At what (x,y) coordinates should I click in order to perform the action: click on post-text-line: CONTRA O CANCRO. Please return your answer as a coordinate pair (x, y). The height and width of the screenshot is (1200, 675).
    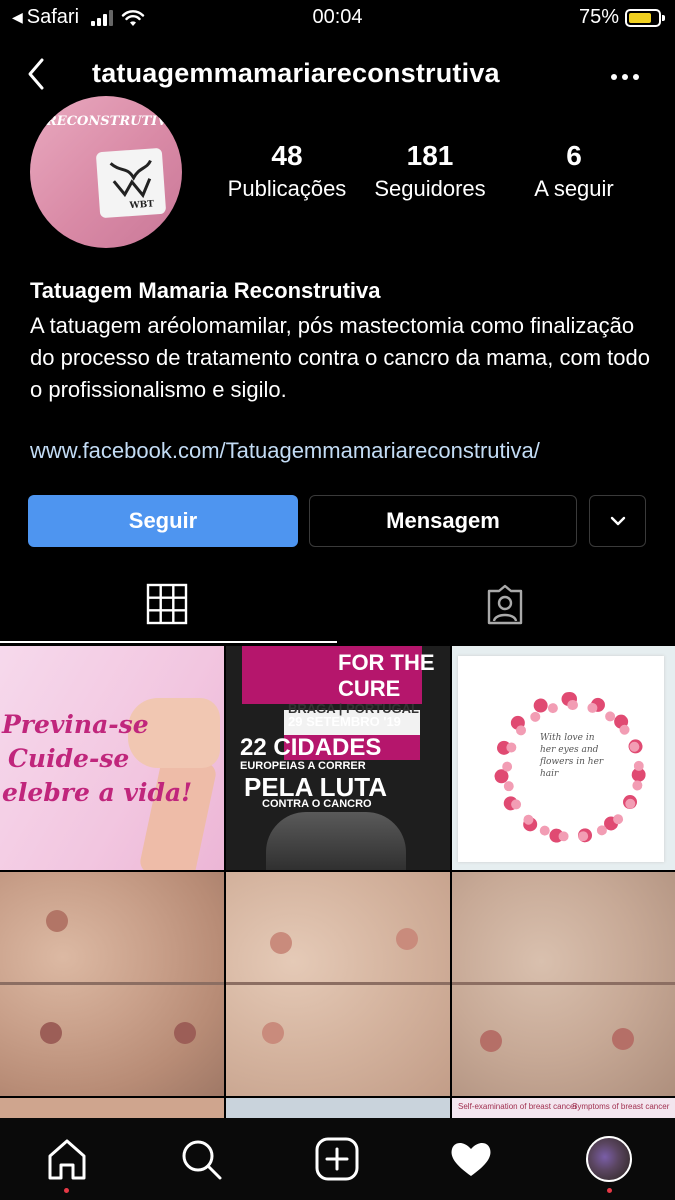
    Looking at the image, I should click on (317, 804).